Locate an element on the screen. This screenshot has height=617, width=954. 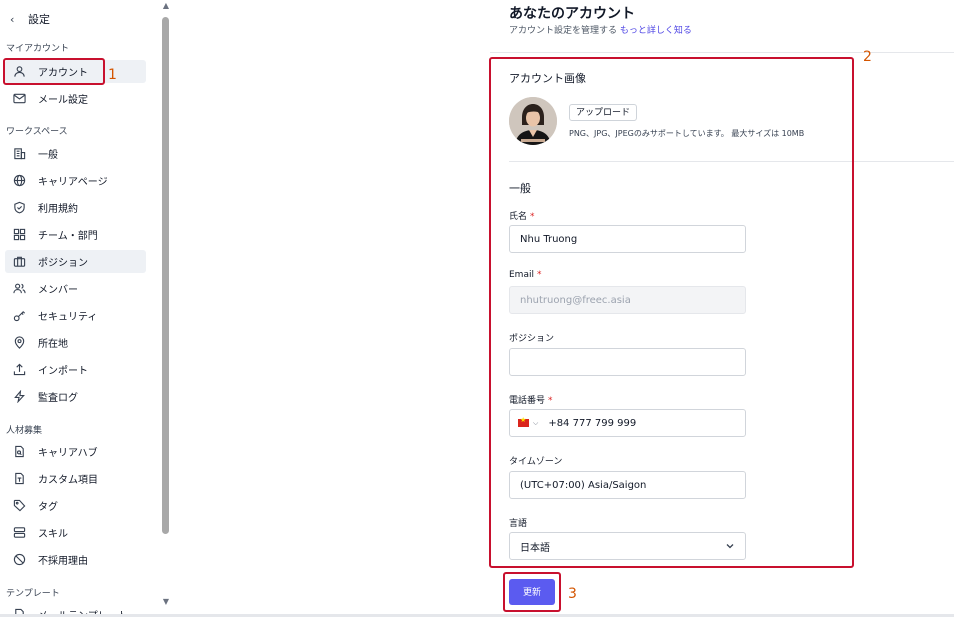
sidebar-item-account: アカウント is located at coordinates (75, 71).